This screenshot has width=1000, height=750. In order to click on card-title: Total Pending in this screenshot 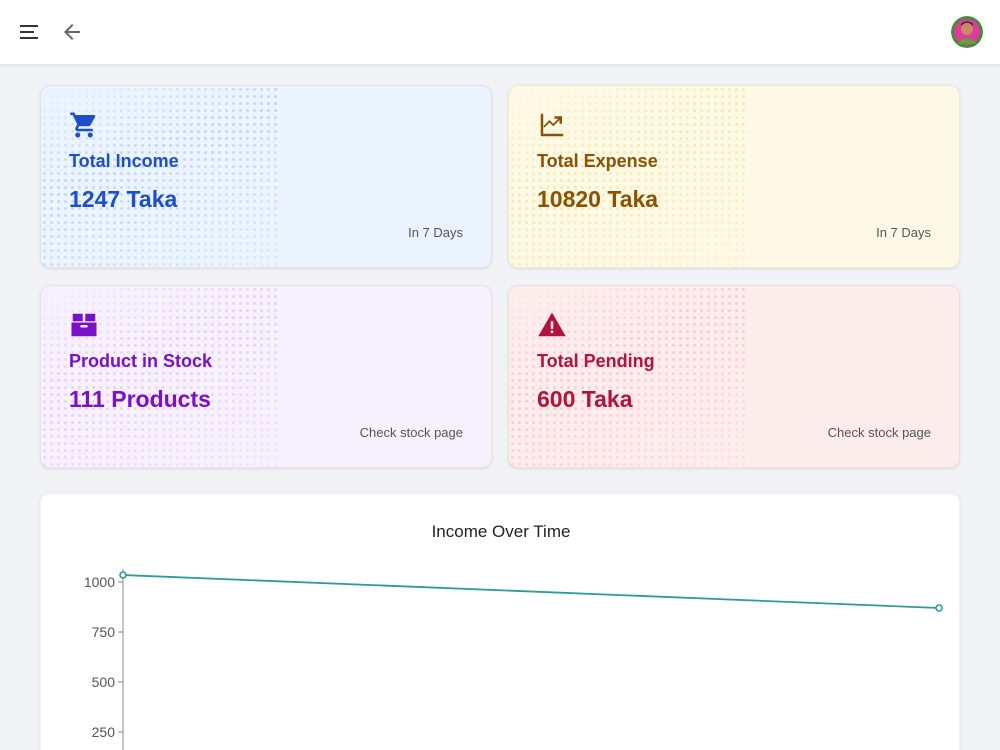, I will do `click(596, 361)`.